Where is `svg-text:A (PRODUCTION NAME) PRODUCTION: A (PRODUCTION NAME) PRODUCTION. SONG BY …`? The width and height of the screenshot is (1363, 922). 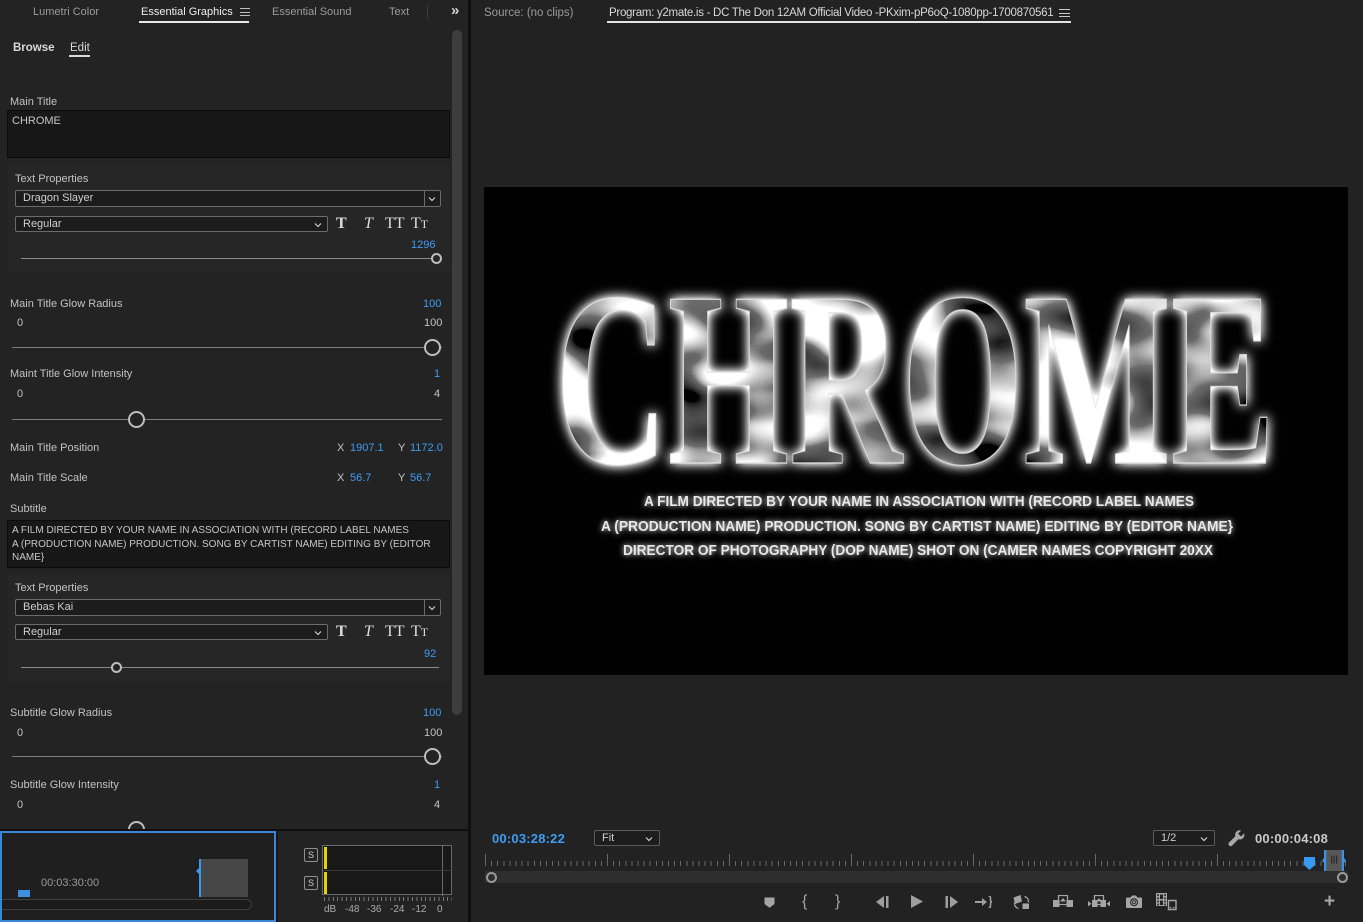 svg-text:A (PRODUCTION NAME) PRODUCTION: A (PRODUCTION NAME) PRODUCTION. SONG BY … is located at coordinates (917, 526).